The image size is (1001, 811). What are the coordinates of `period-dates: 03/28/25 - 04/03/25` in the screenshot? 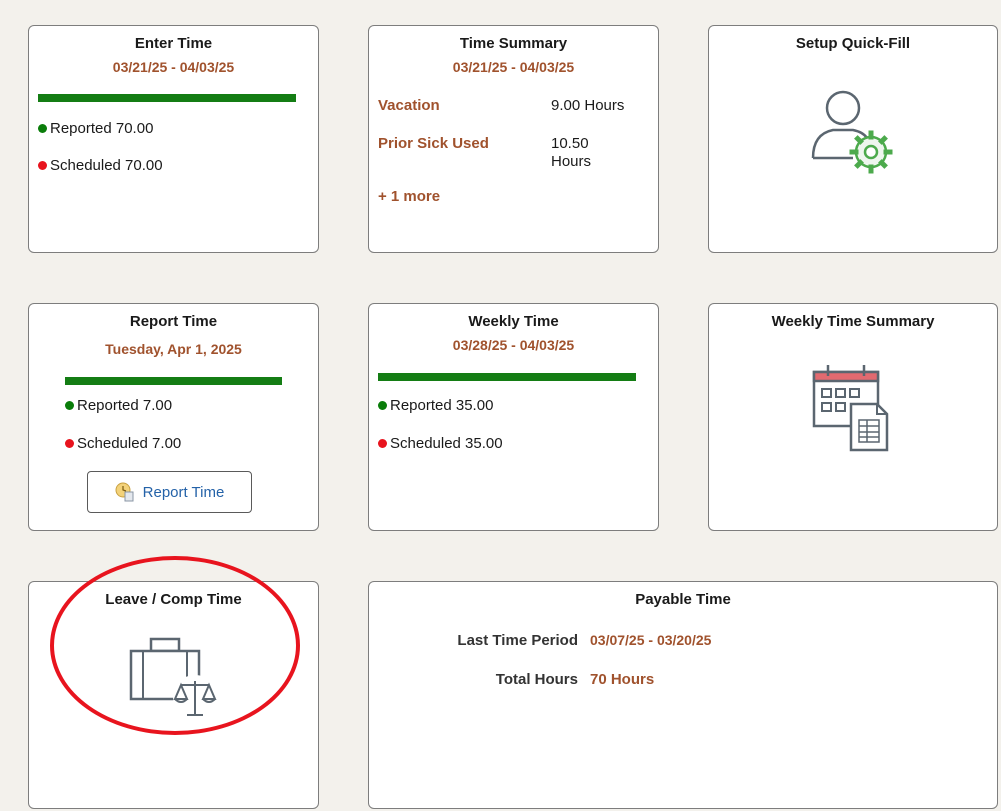 It's located at (513, 345).